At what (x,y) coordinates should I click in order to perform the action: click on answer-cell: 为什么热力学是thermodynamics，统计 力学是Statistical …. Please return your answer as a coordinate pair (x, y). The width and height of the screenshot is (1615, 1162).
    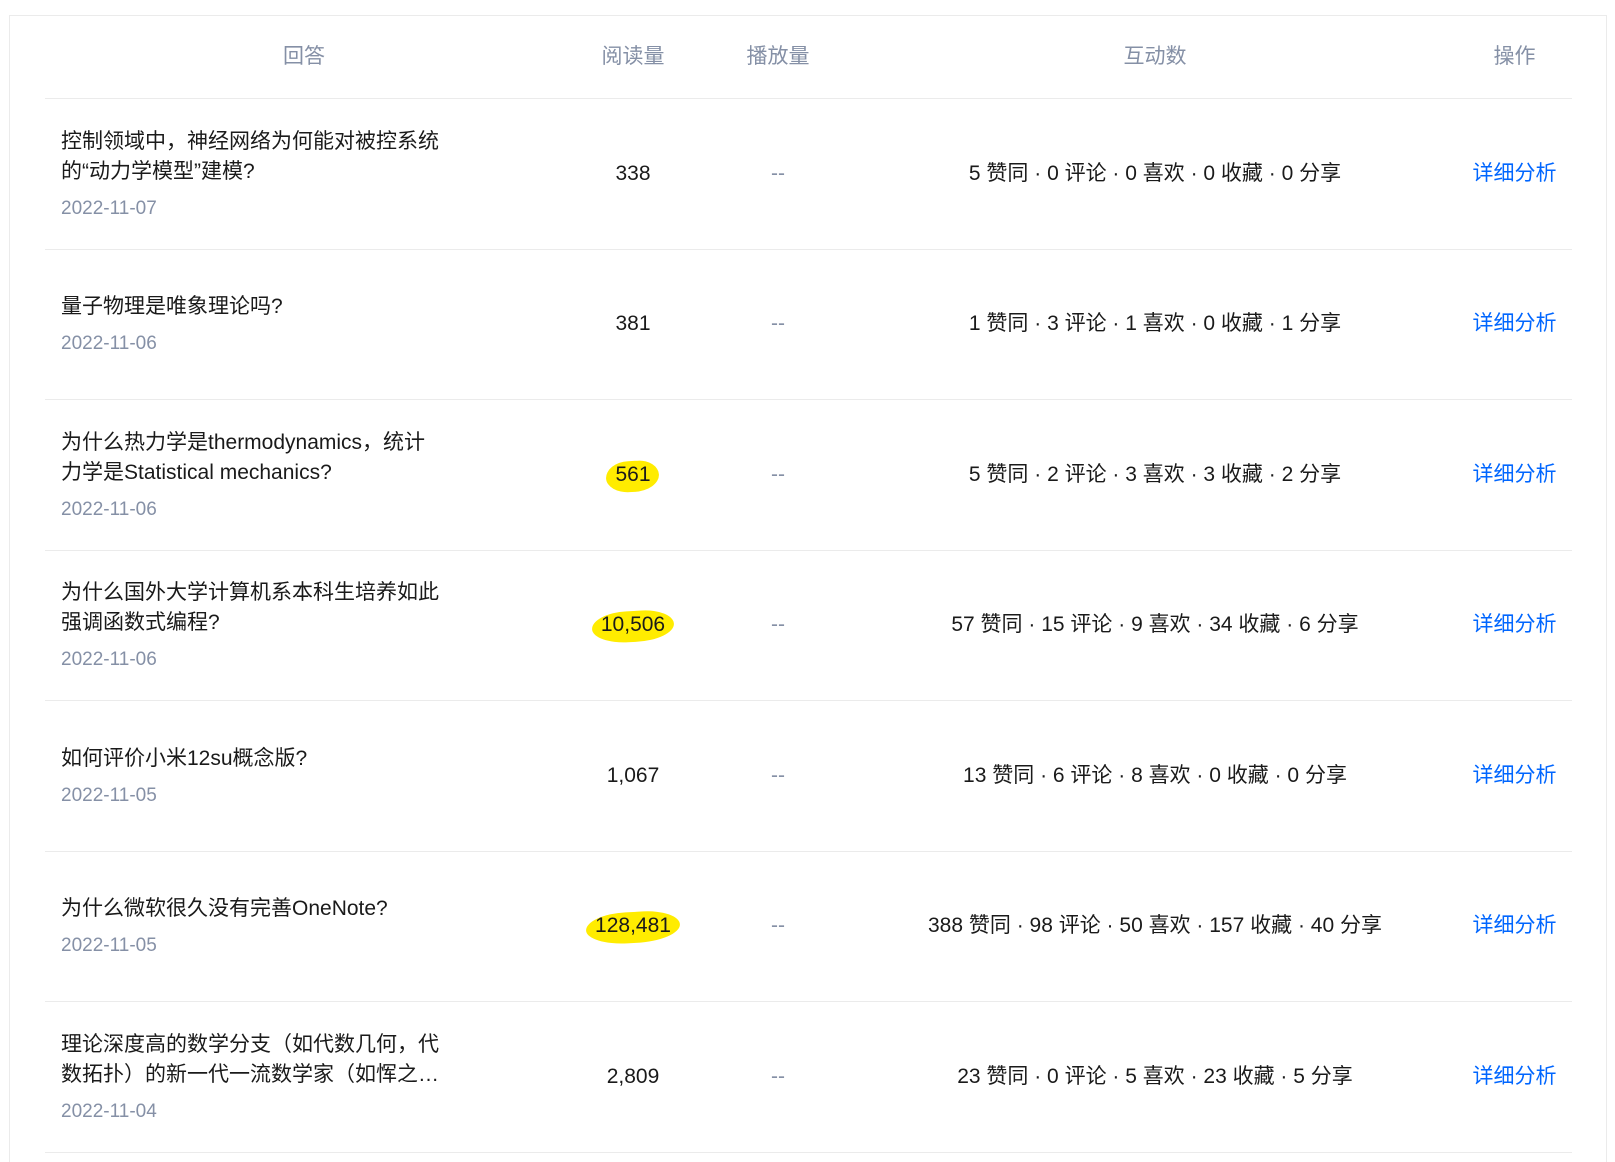
    Looking at the image, I should click on (304, 475).